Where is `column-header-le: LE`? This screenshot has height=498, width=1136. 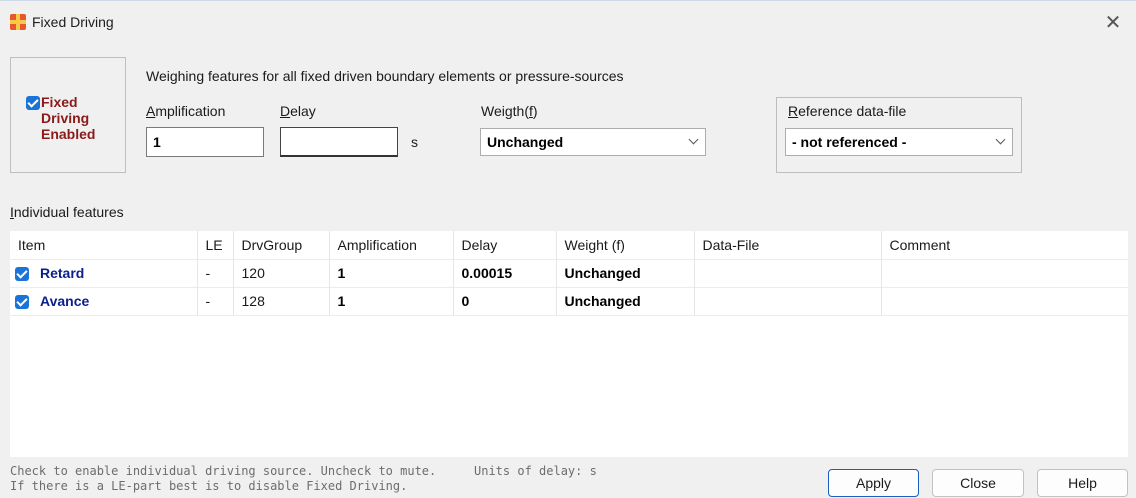
column-header-le: LE is located at coordinates (215, 245).